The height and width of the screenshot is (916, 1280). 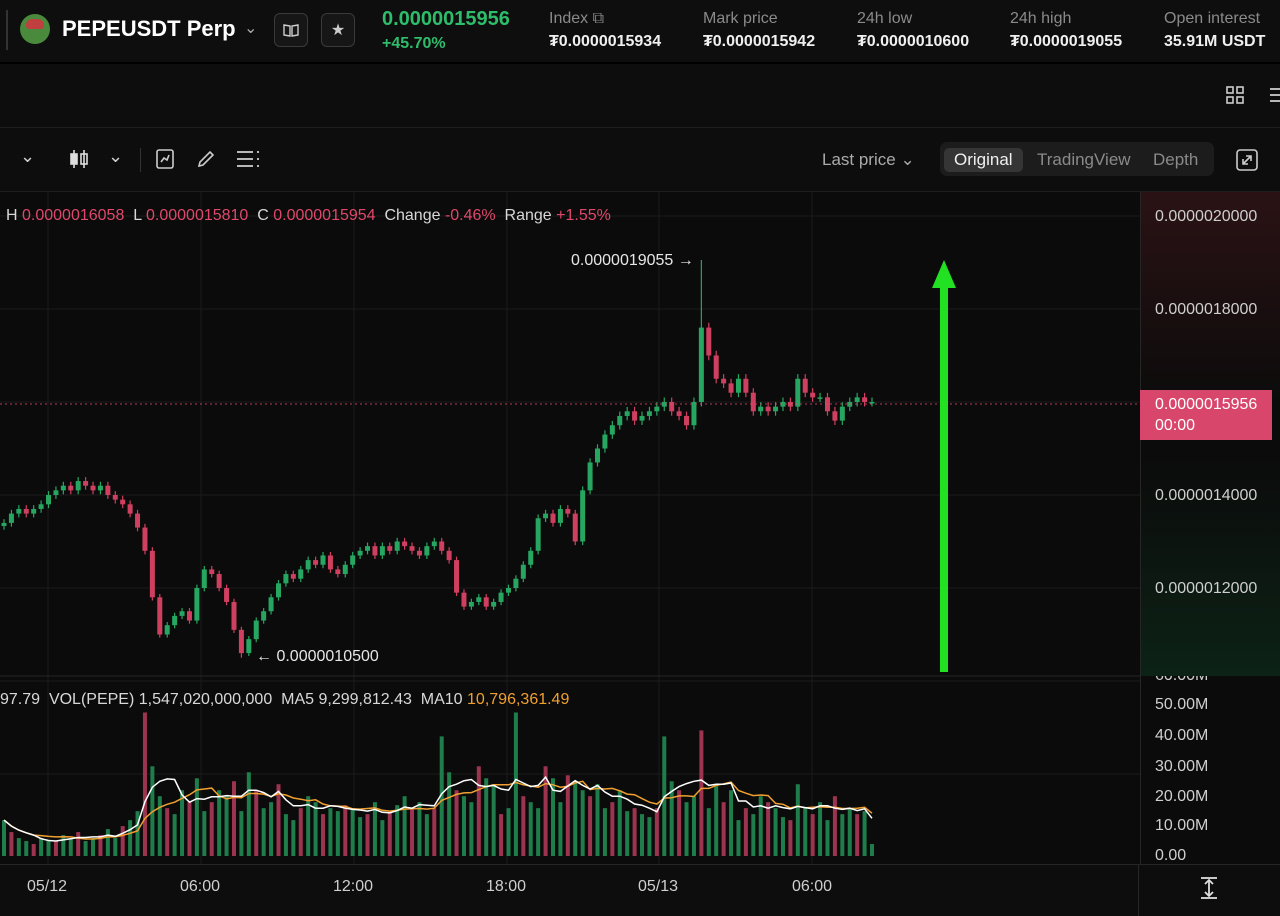 What do you see at coordinates (1274, 97) in the screenshot?
I see `menu-icon` at bounding box center [1274, 97].